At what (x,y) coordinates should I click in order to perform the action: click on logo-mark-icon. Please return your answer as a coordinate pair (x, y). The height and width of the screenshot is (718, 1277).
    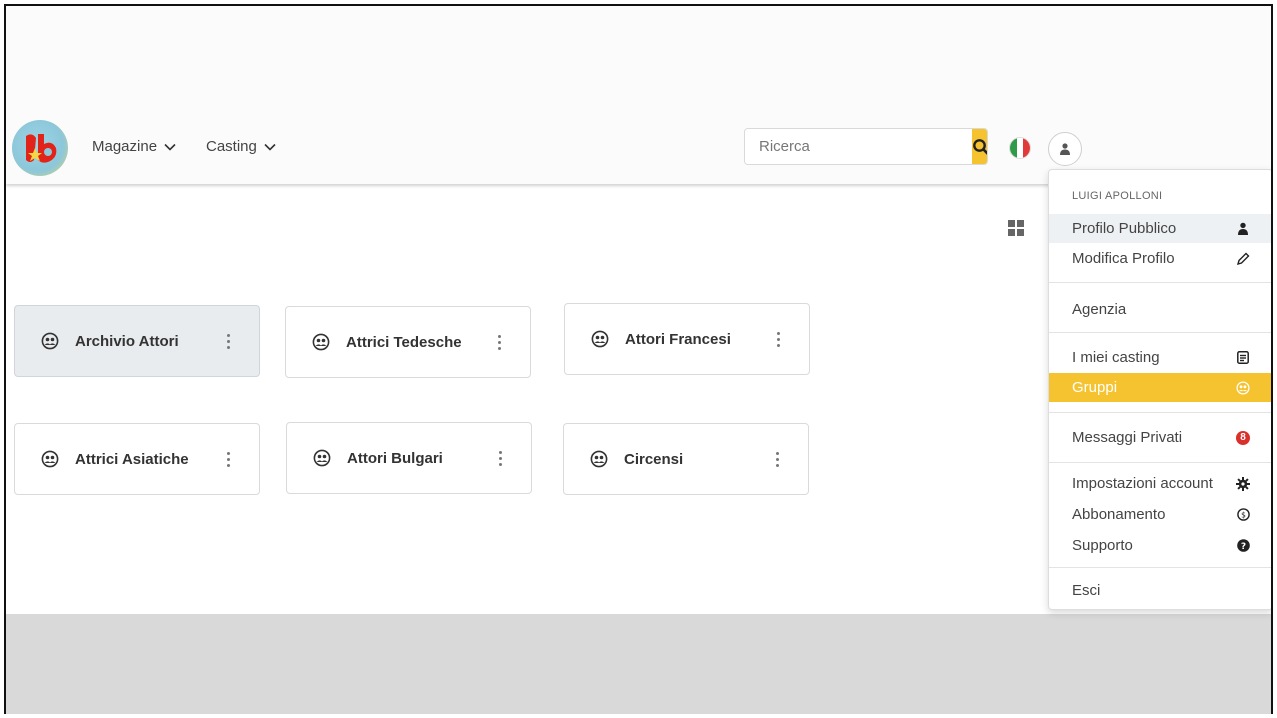
    Looking at the image, I should click on (41, 148).